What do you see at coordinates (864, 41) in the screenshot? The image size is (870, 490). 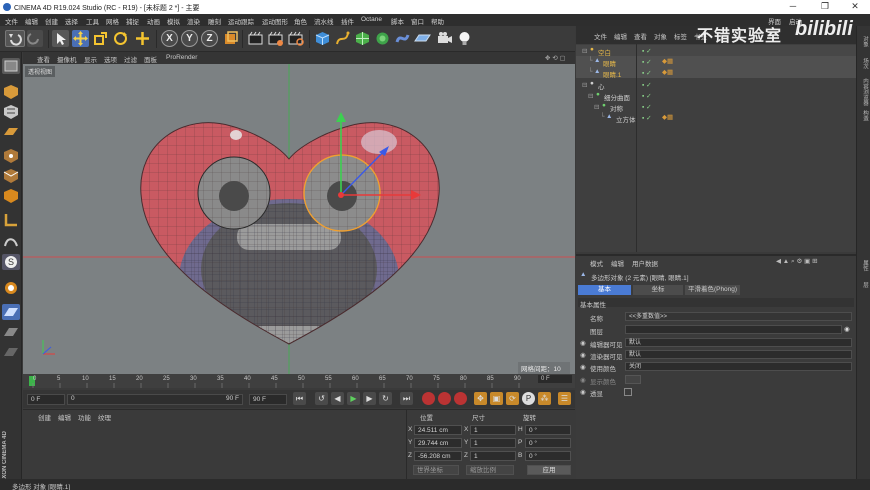 I see `side-tab-objects: 对象` at bounding box center [864, 41].